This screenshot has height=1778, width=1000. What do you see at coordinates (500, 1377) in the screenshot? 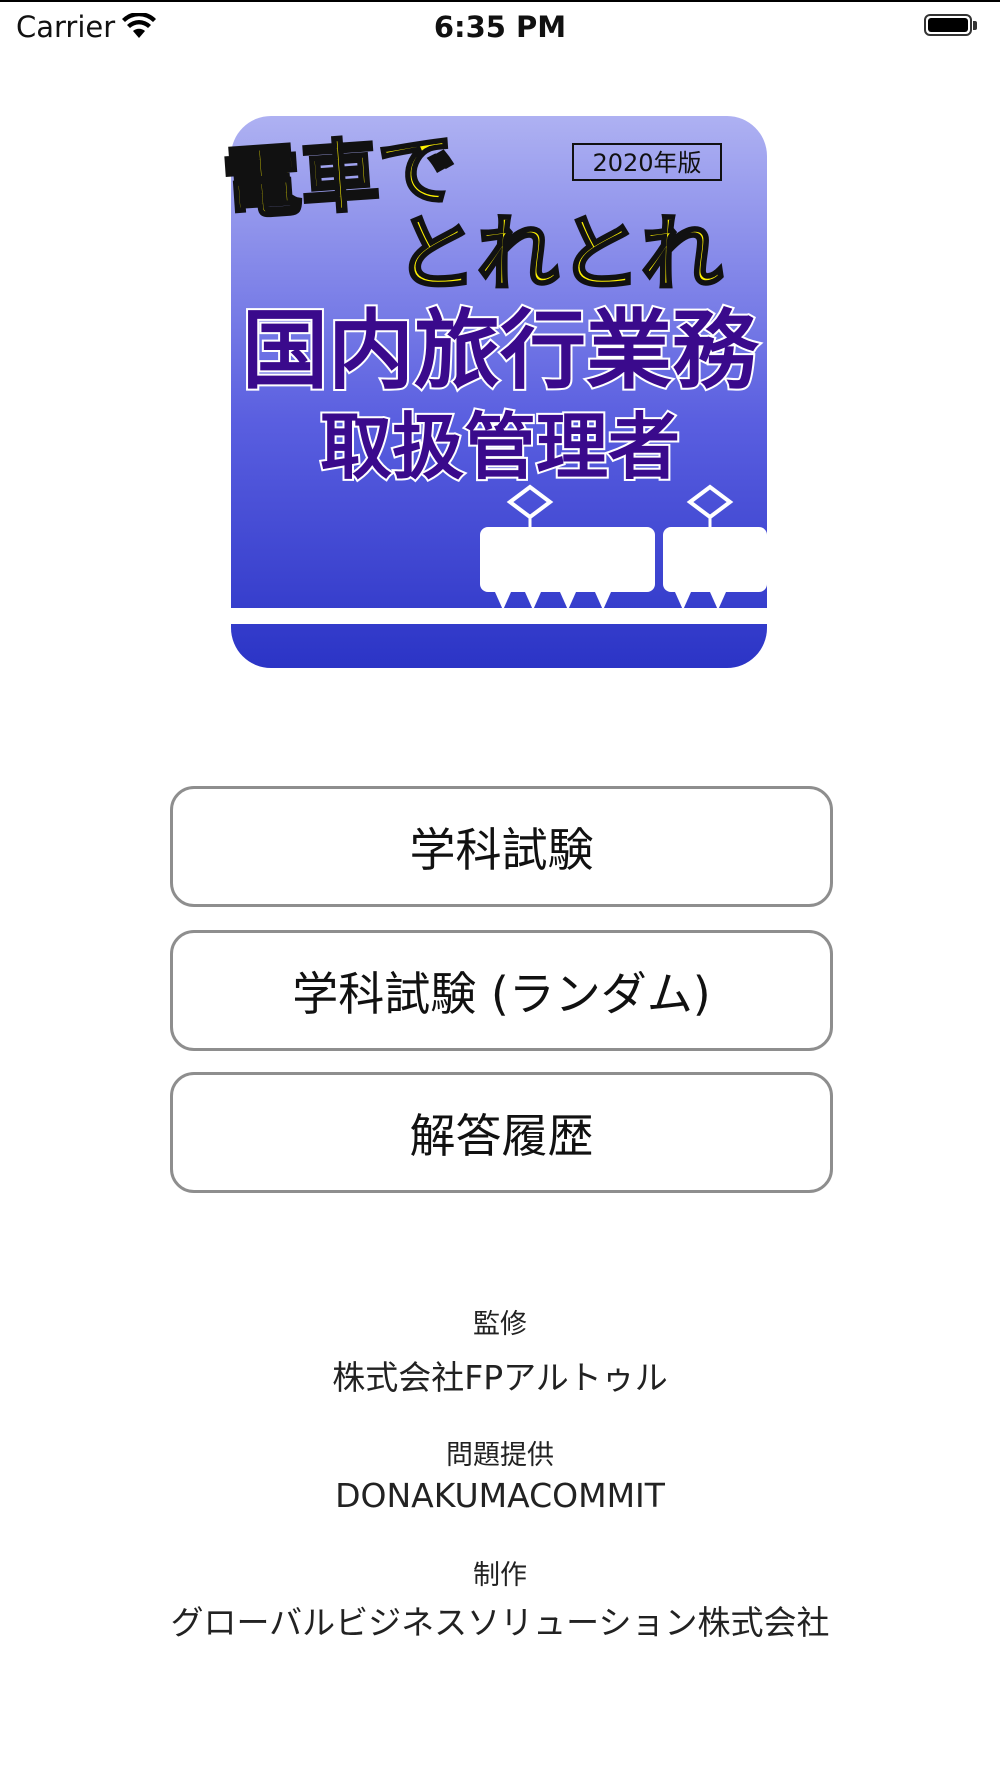
I see `supervision-value: 株式会社FPアルトゥル` at bounding box center [500, 1377].